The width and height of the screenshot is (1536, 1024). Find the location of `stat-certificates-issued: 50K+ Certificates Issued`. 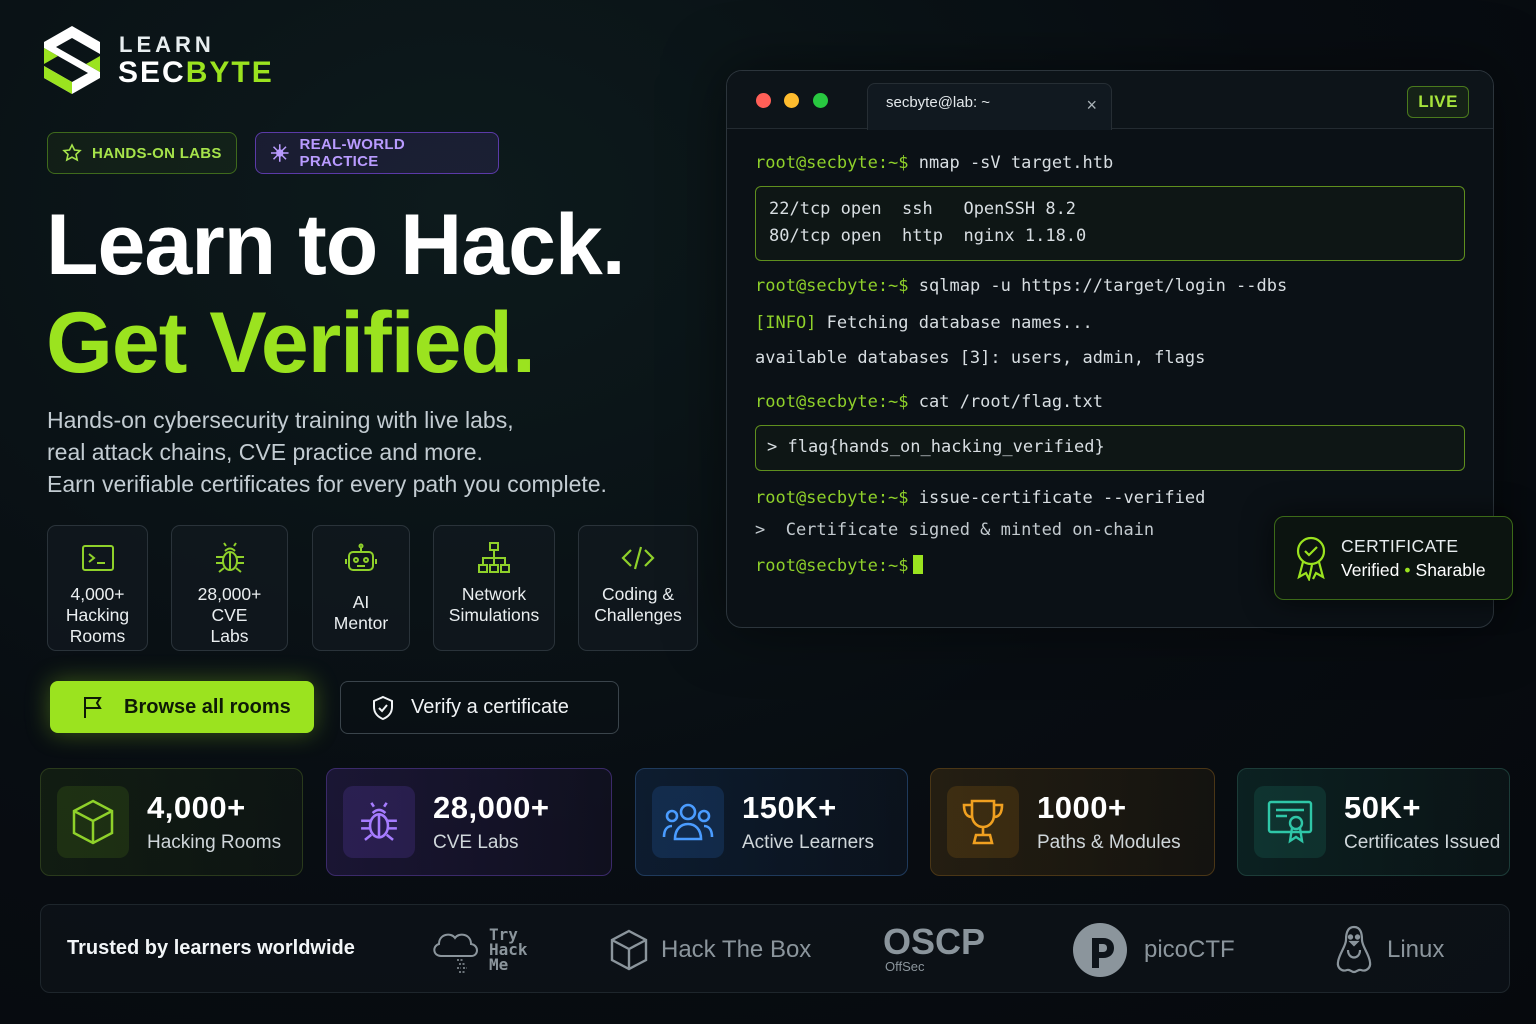

stat-certificates-issued: 50K+ Certificates Issued is located at coordinates (1373, 822).